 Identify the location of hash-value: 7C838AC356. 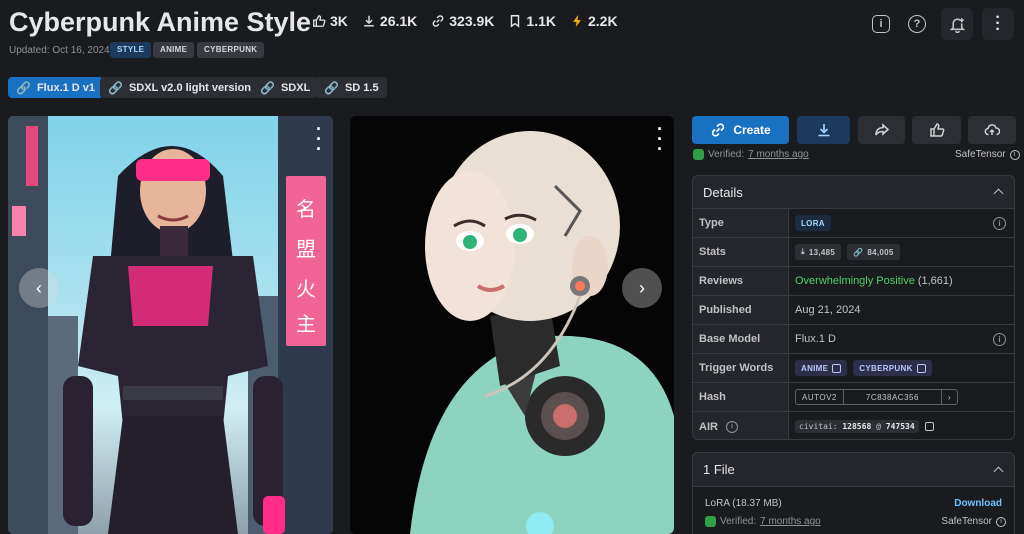
(892, 397).